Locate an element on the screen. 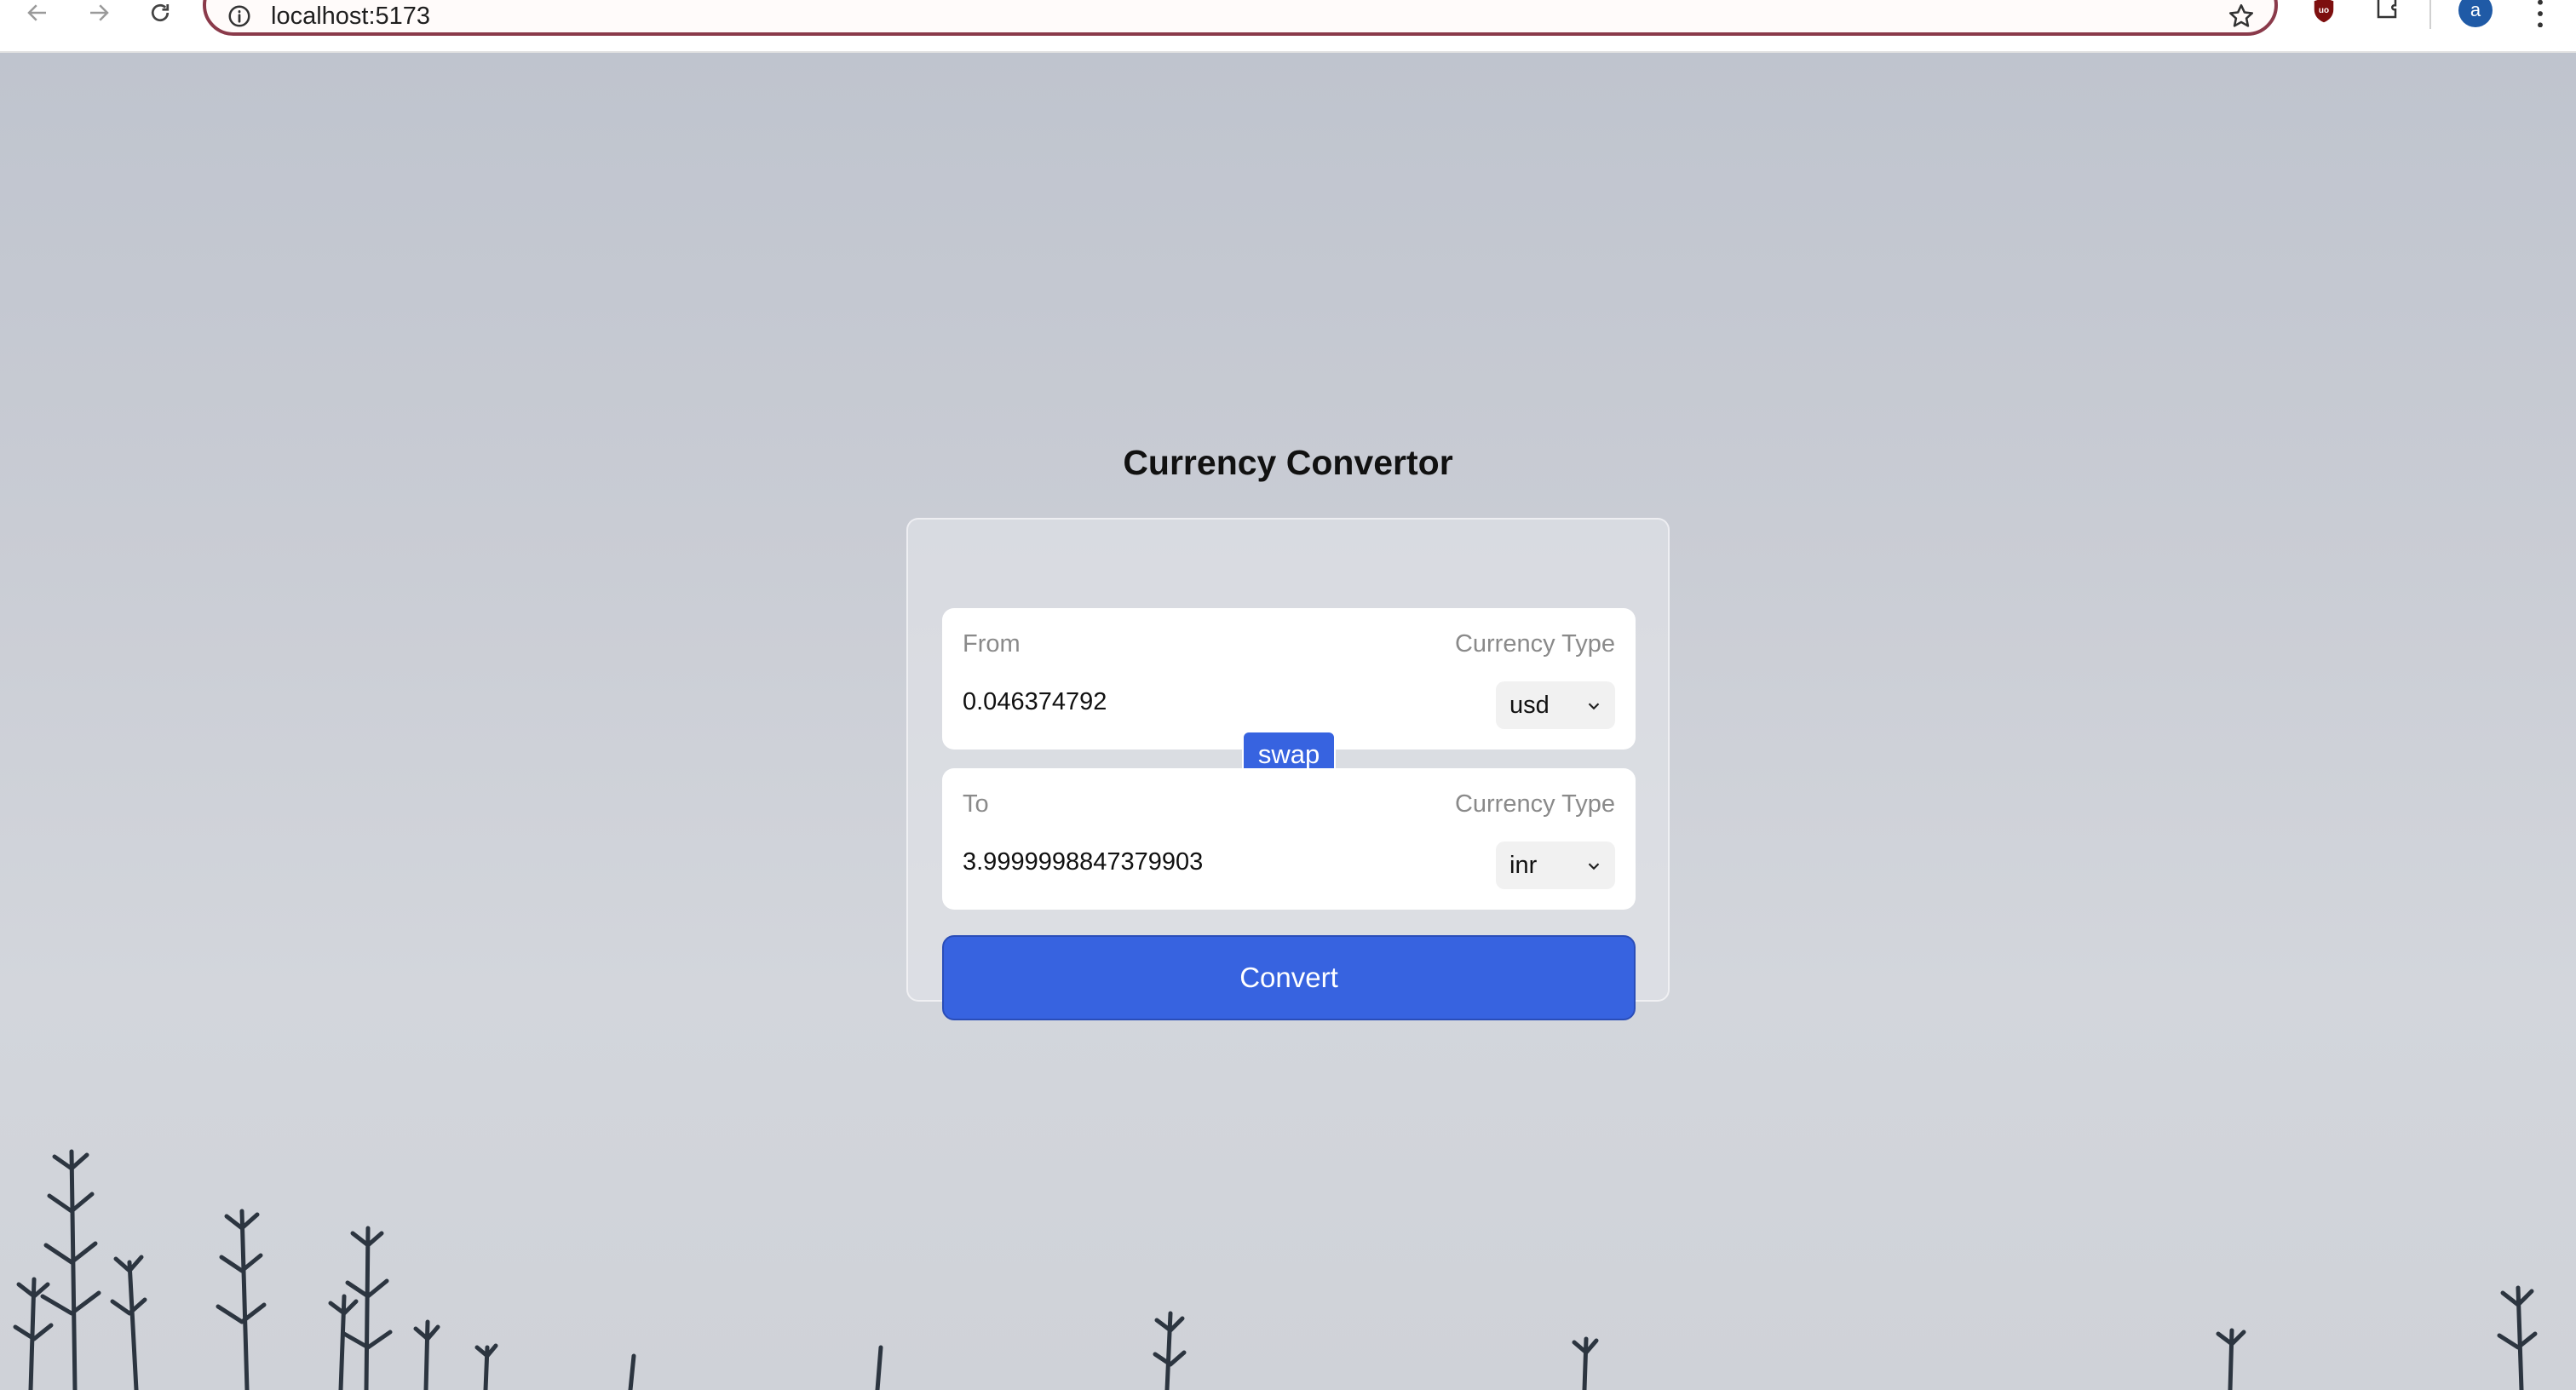  from-currency-value: usd is located at coordinates (1530, 705).